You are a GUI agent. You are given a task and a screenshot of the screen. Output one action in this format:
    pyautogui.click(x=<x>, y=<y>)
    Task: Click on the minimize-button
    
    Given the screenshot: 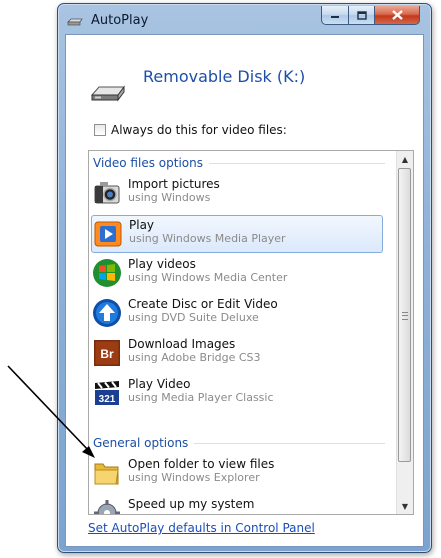 What is the action you would take?
    pyautogui.click(x=335, y=15)
    